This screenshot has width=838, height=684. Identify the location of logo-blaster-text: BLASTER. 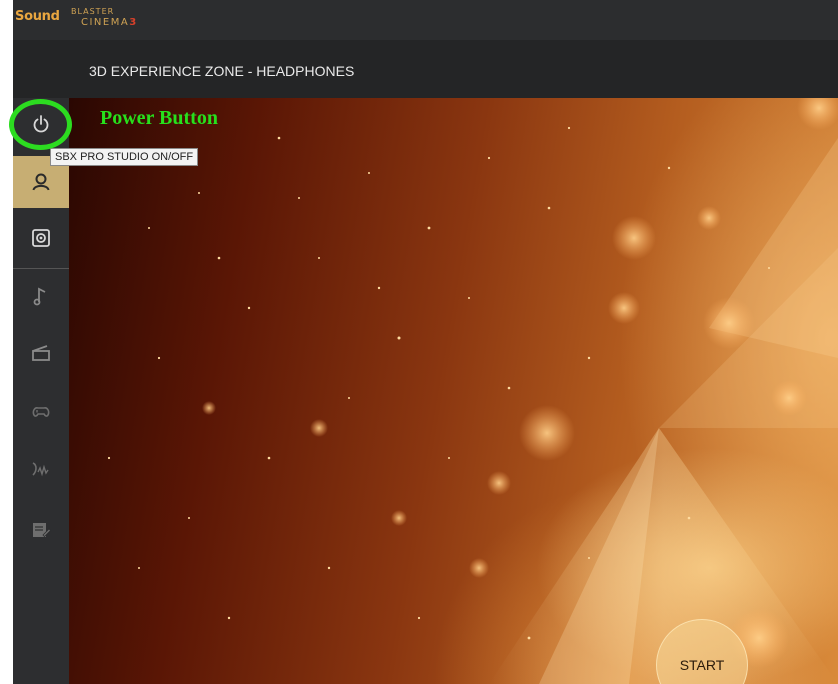
(93, 11).